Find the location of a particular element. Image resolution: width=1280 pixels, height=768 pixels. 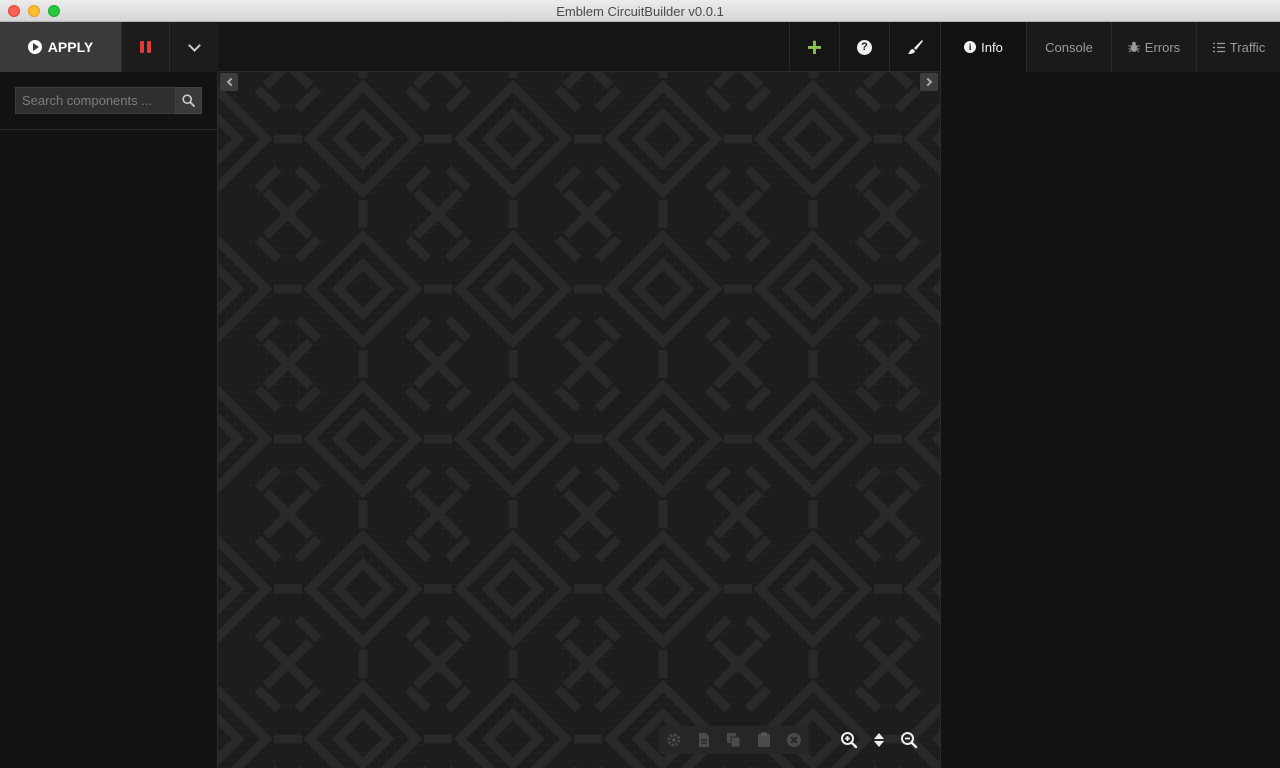

new-file-button is located at coordinates (704, 740).